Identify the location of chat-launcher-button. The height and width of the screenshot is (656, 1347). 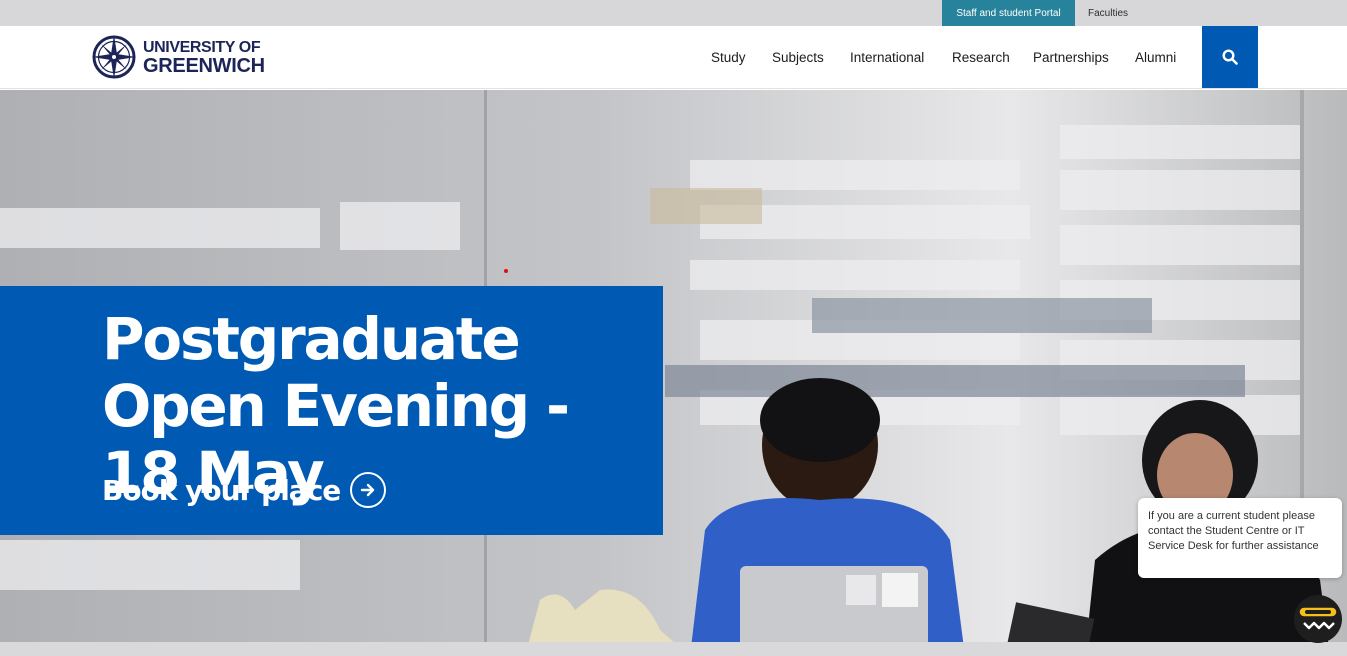
(1318, 619).